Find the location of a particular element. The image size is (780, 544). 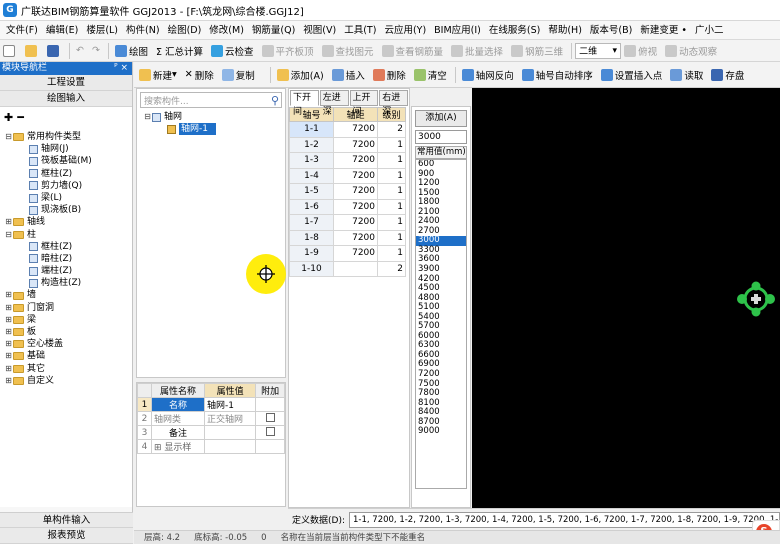

tree-folder: ⊞ 板 is located at coordinates (68, 332).